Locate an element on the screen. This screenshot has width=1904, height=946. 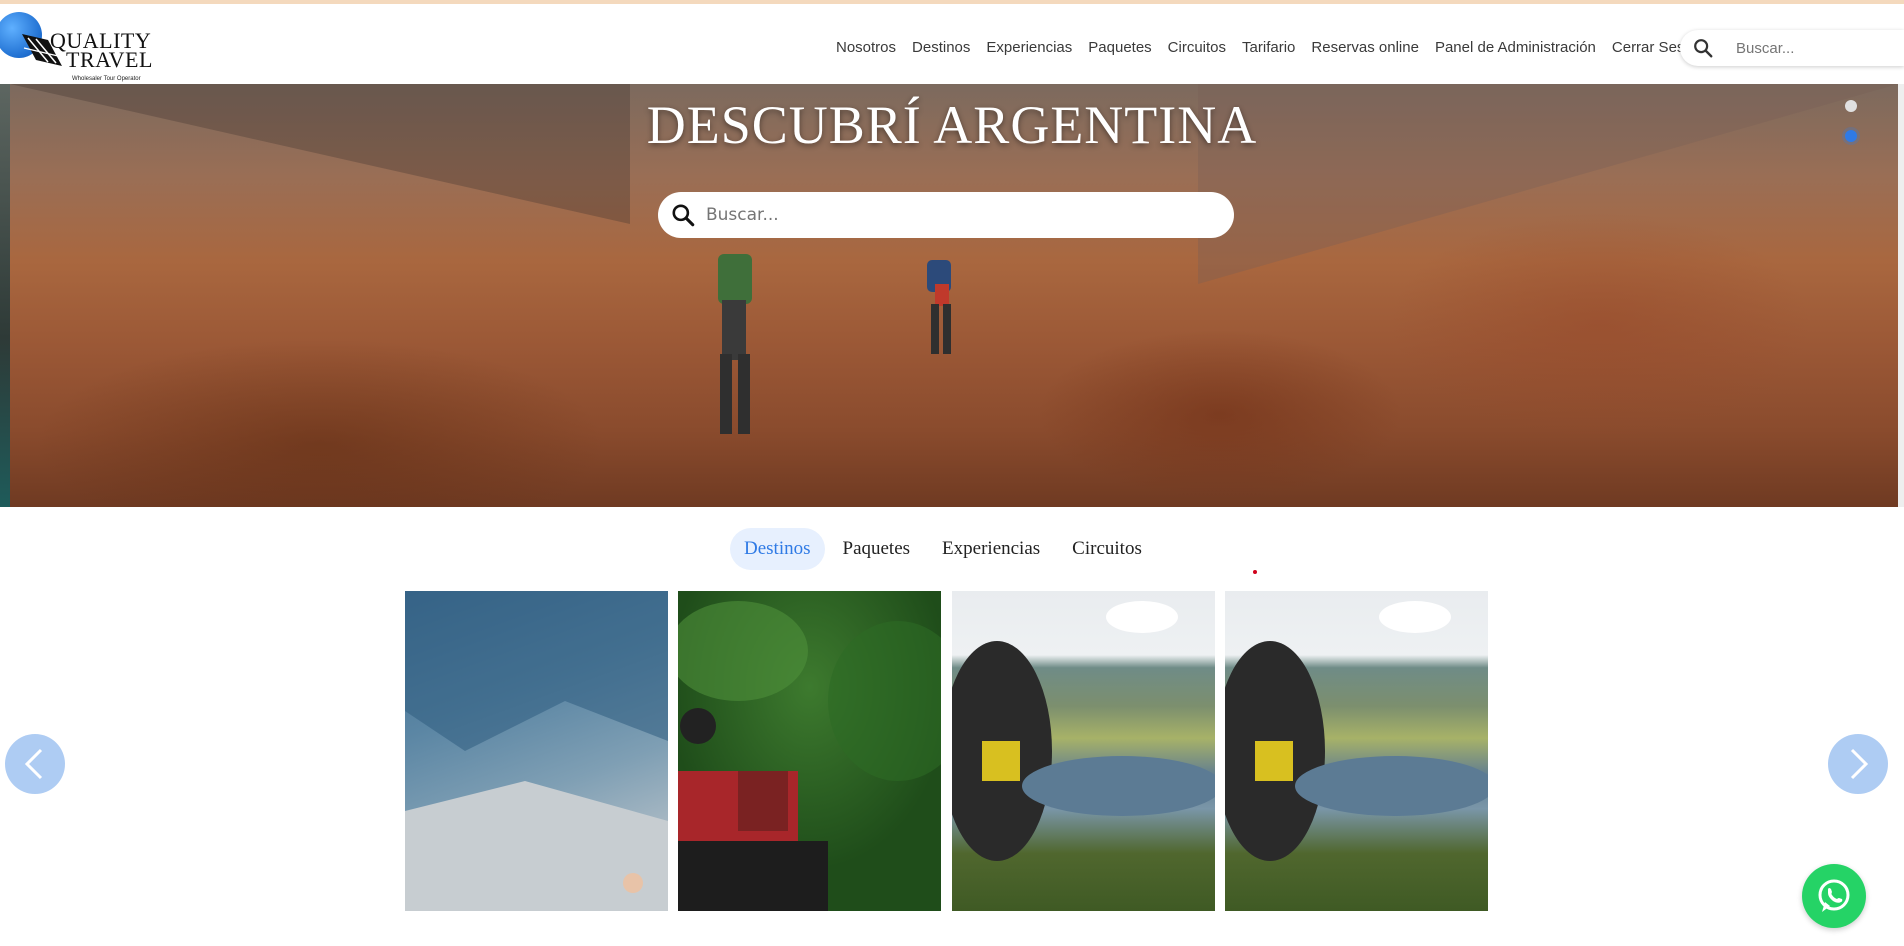
hero-search is located at coordinates (946, 215).